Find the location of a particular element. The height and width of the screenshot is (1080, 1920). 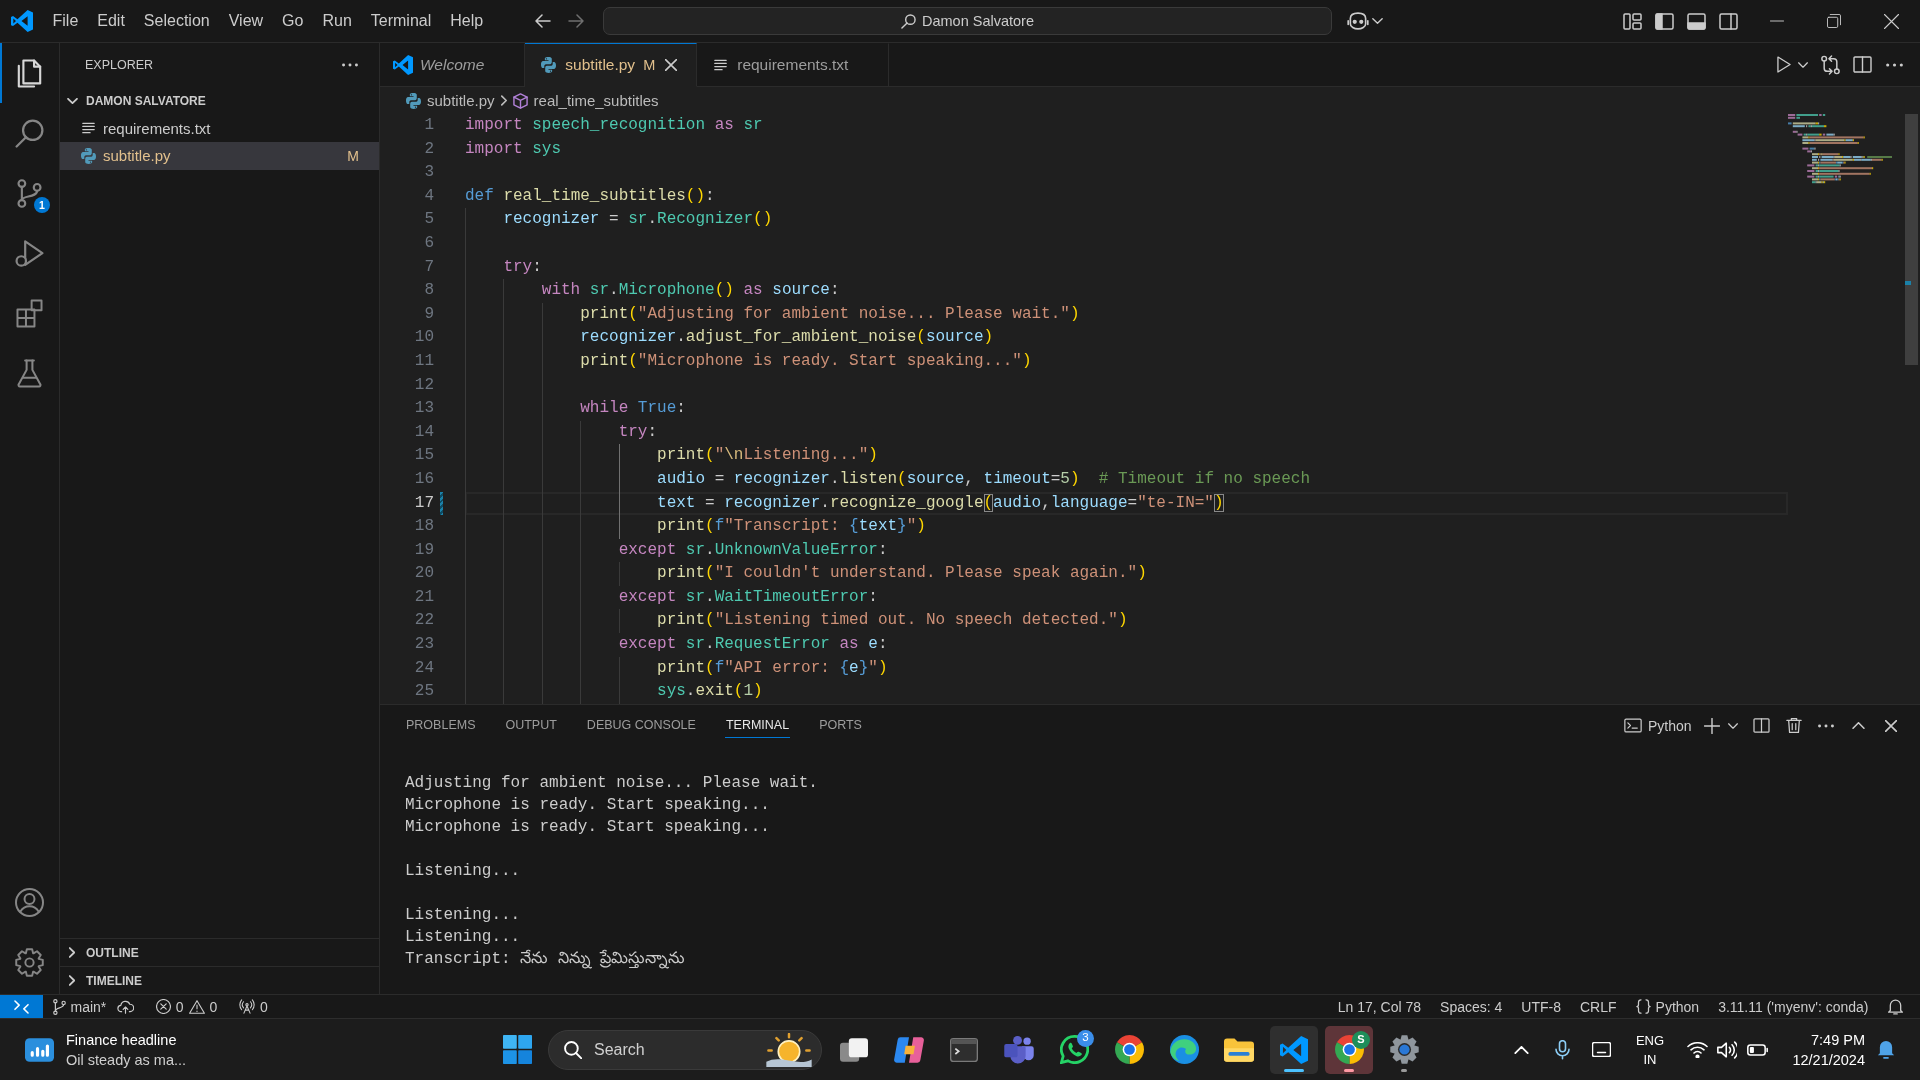

panel-tab: OUTPUT is located at coordinates (531, 725).